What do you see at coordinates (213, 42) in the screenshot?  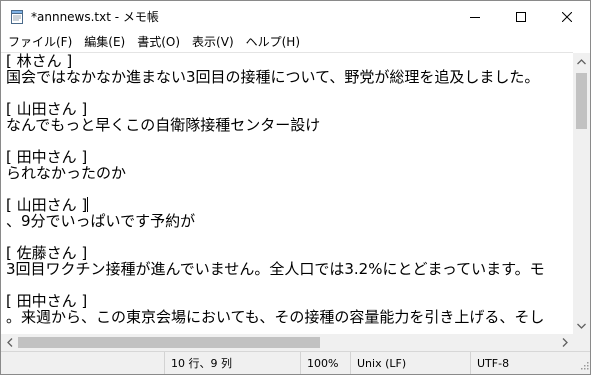 I see `menu-view: 表示(V)` at bounding box center [213, 42].